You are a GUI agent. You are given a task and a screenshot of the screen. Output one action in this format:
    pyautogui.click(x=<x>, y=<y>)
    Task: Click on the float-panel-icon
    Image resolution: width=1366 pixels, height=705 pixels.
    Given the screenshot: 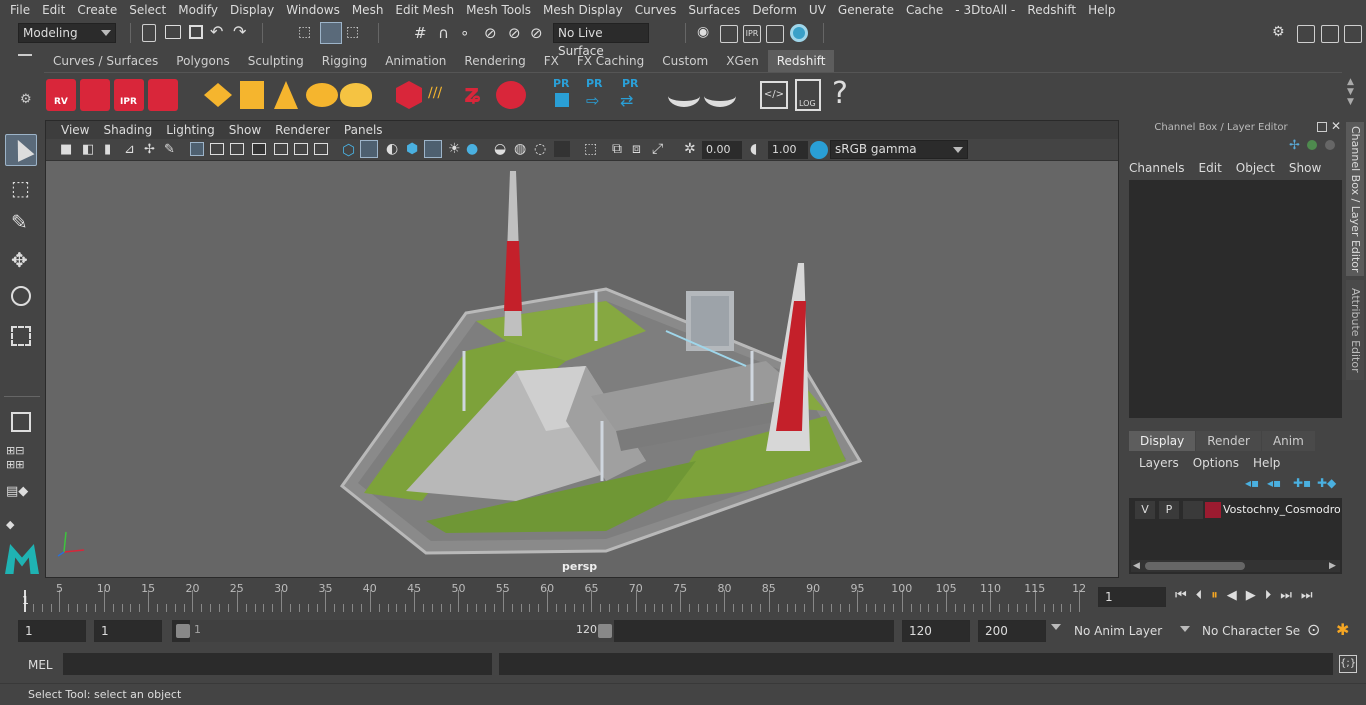 What is the action you would take?
    pyautogui.click(x=1322, y=127)
    